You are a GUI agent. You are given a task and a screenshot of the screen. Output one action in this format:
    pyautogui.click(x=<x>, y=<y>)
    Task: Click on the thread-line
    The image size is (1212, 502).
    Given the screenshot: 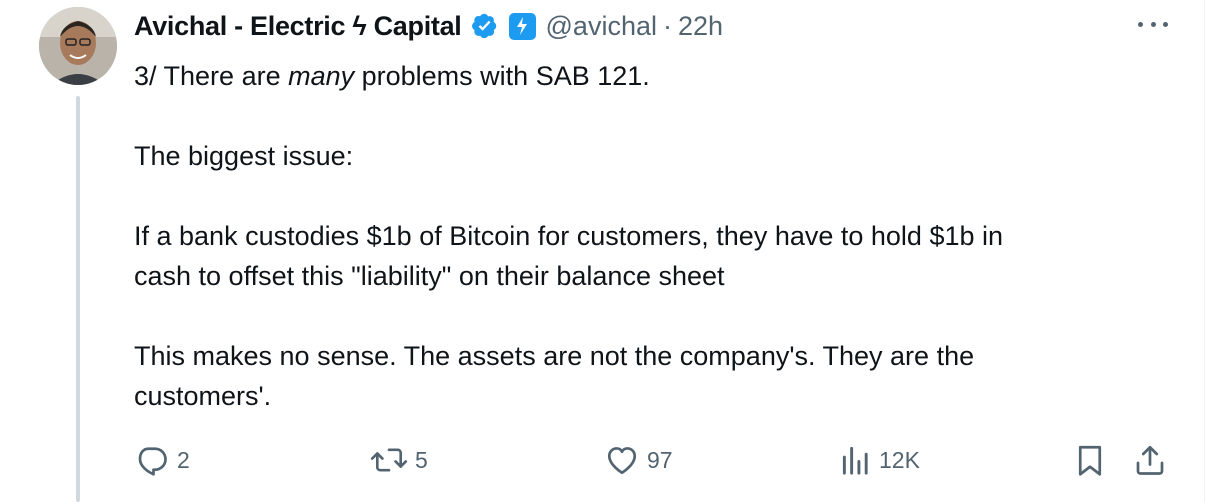 What is the action you would take?
    pyautogui.click(x=78, y=299)
    